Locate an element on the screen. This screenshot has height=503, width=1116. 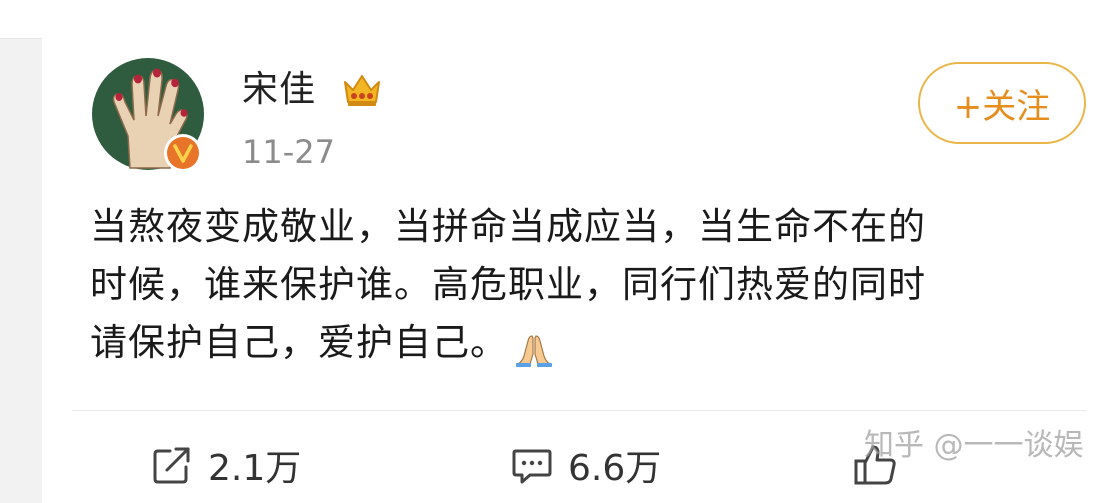
share-icon is located at coordinates (171, 465).